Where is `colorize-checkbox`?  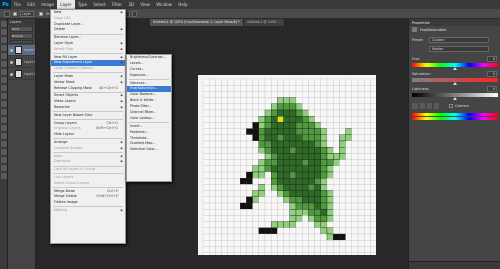
colorize-checkbox is located at coordinates (451, 106).